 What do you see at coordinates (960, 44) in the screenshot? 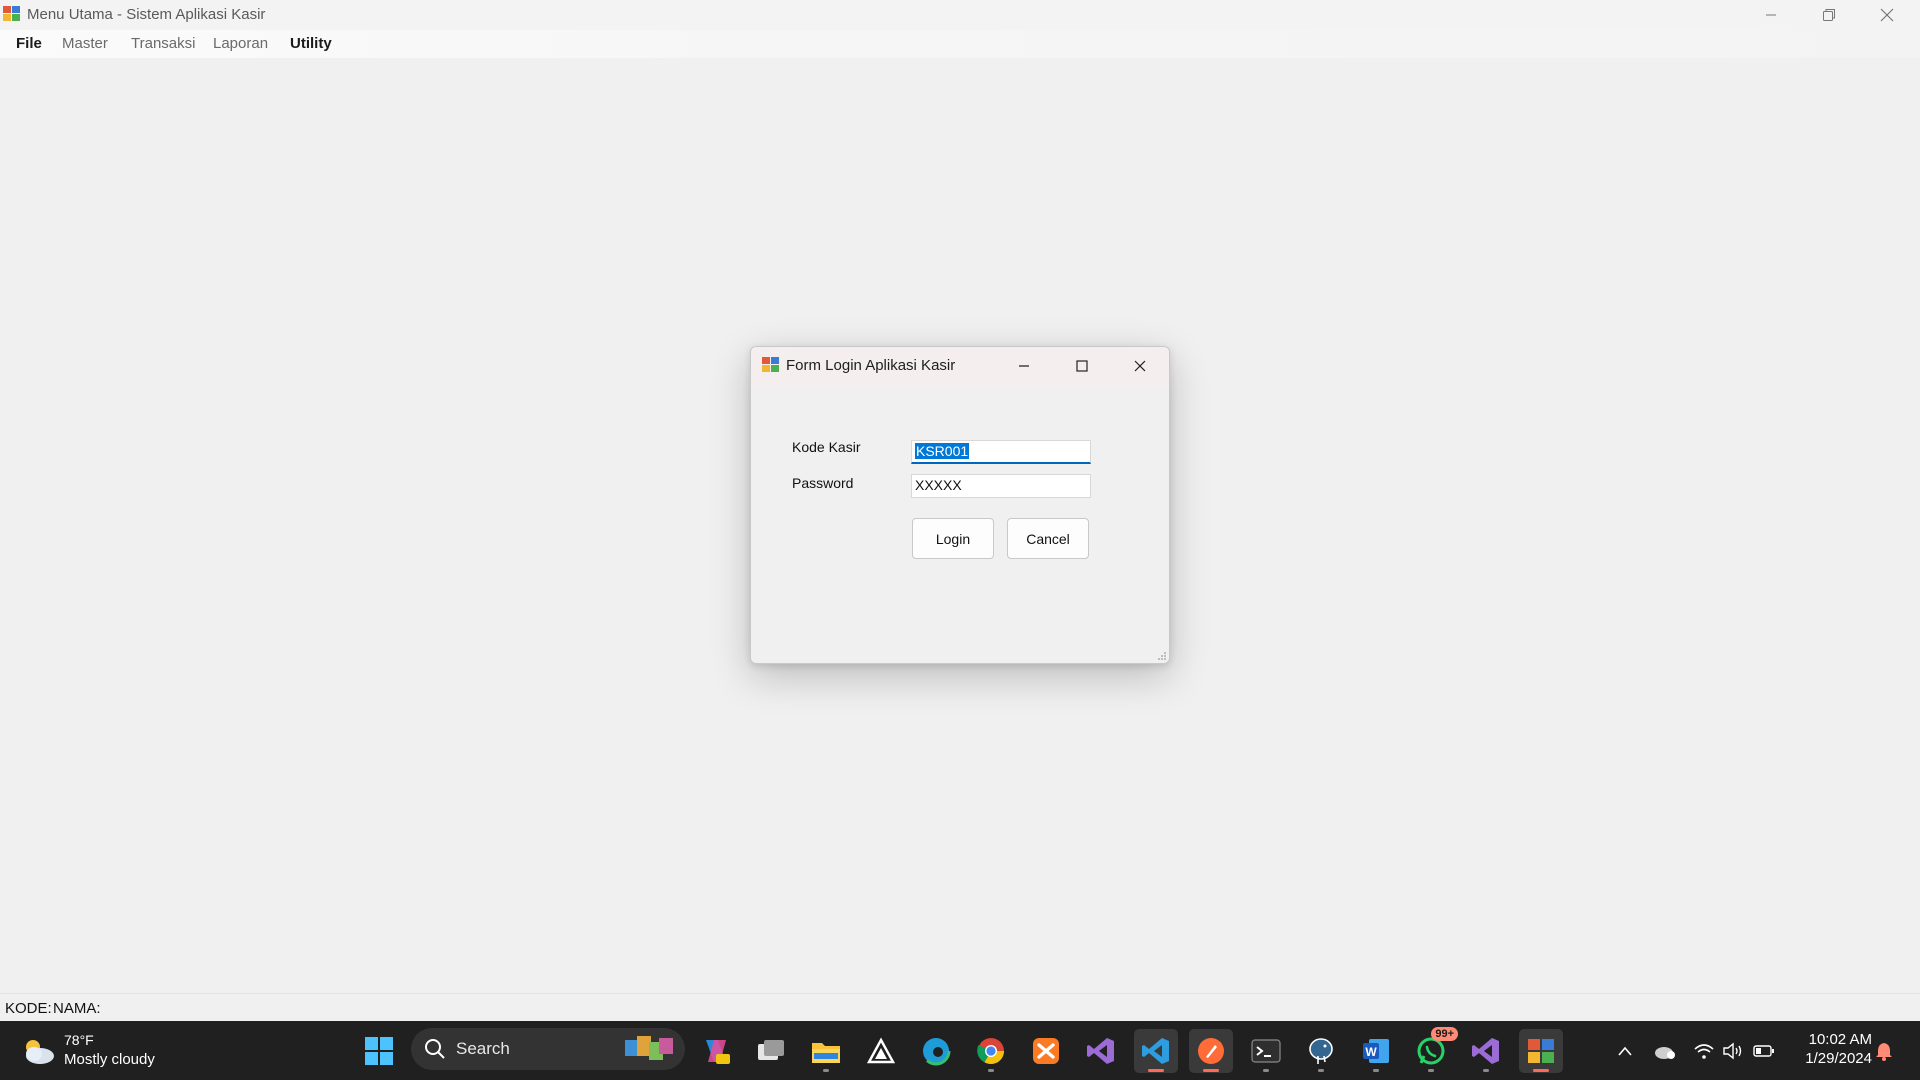
I see `menubar: File Master Transaksi Laporan Utility` at bounding box center [960, 44].